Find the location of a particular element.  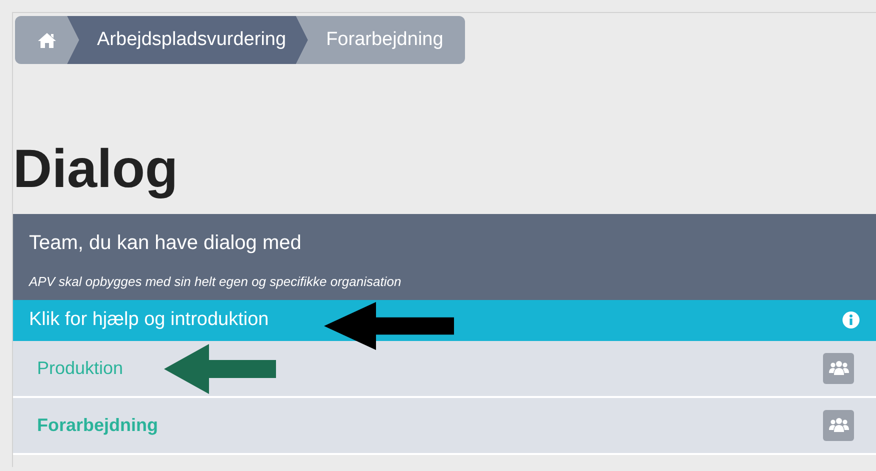

page-heading: Dialog is located at coordinates (96, 169).